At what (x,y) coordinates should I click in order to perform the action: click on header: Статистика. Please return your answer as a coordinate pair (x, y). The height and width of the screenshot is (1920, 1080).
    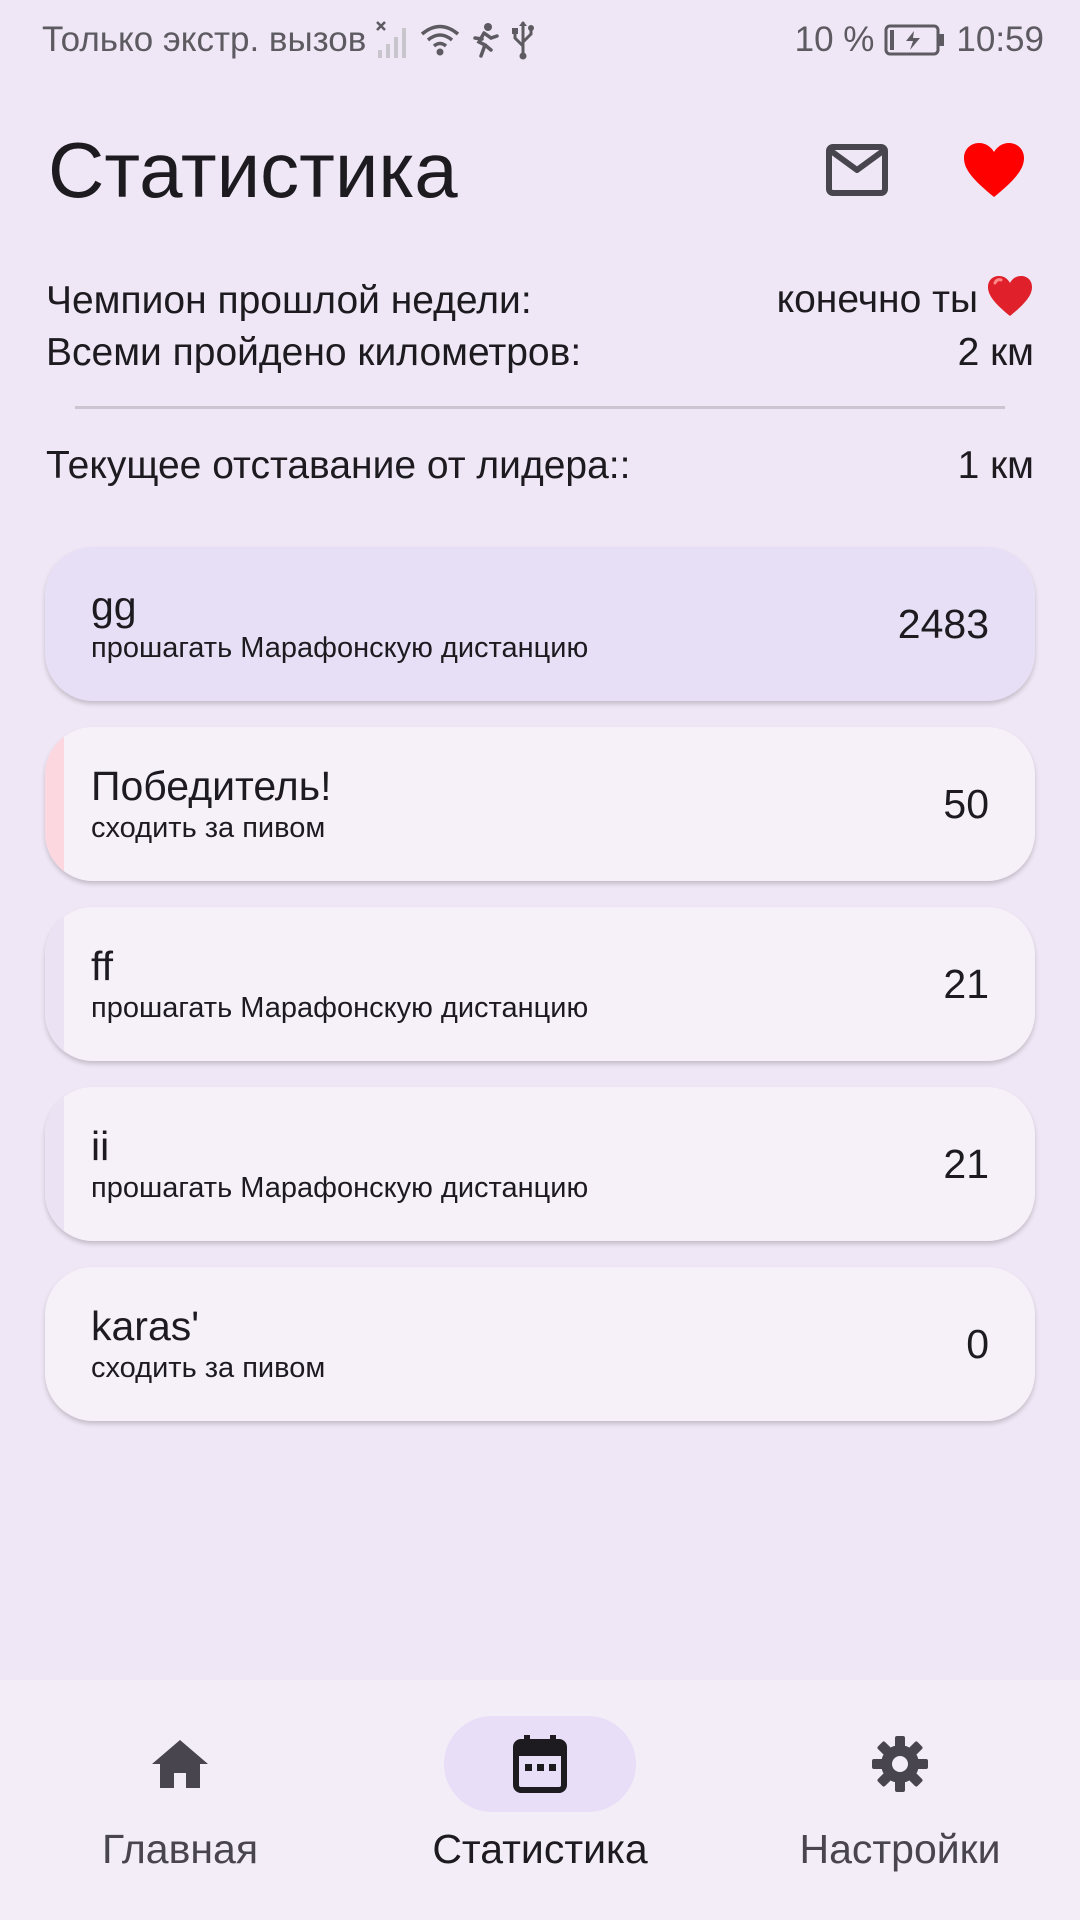
    Looking at the image, I should click on (540, 170).